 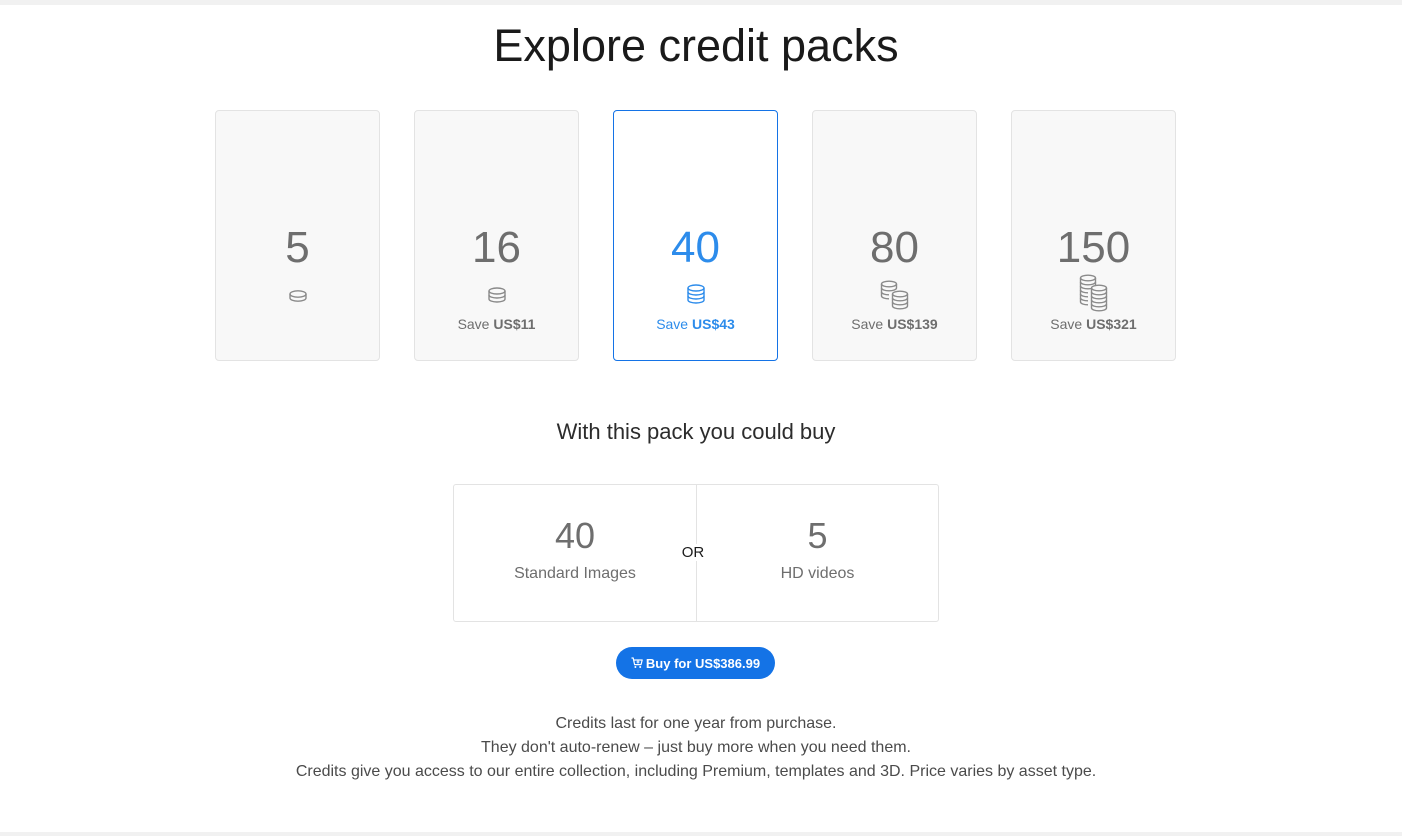 I want to click on hd-videos-label: HD videos, so click(x=817, y=573).